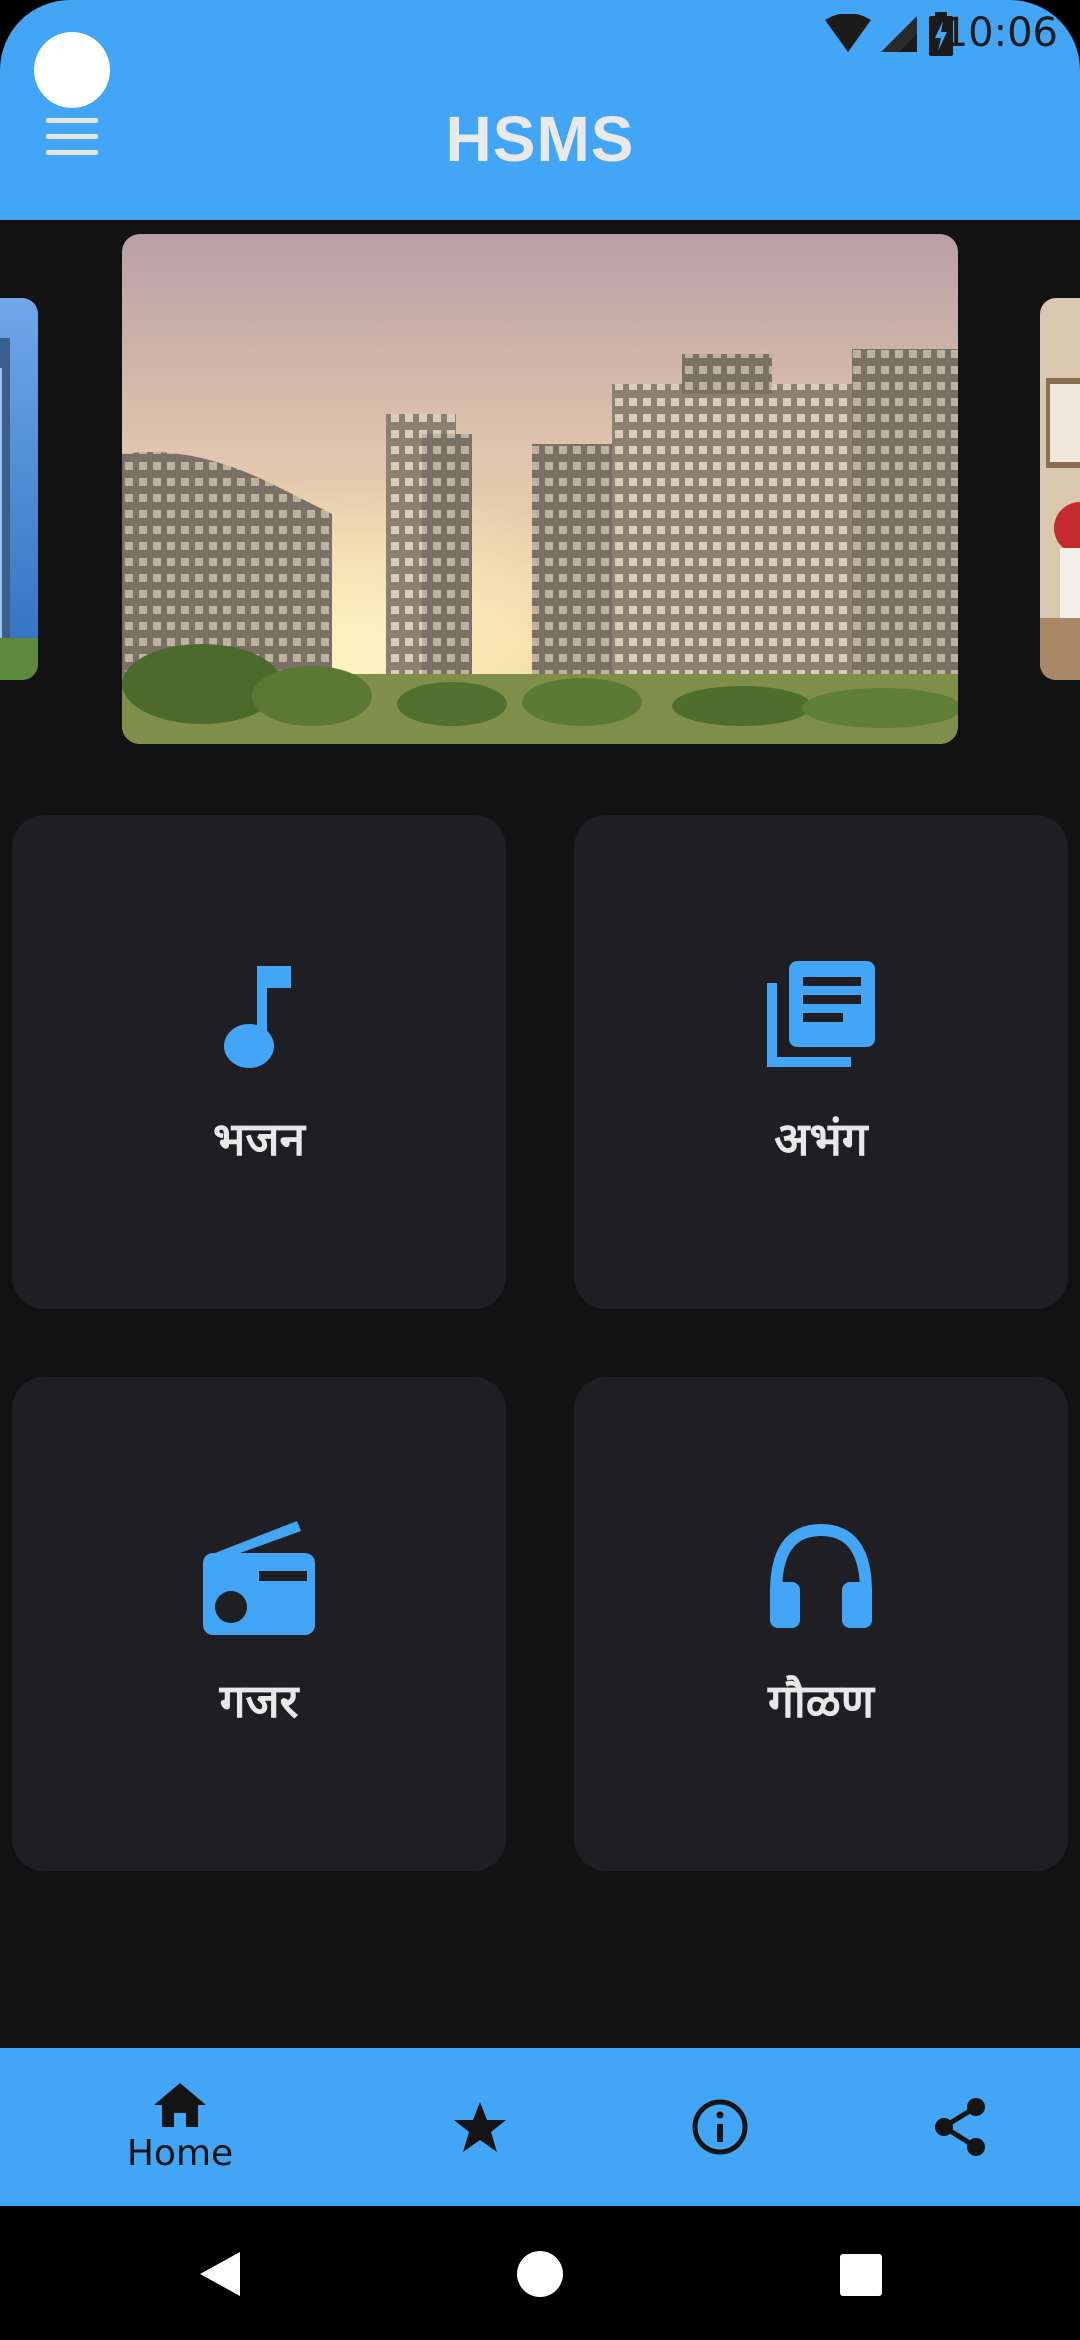 This screenshot has height=2340, width=1080. I want to click on info-icon, so click(720, 2127).